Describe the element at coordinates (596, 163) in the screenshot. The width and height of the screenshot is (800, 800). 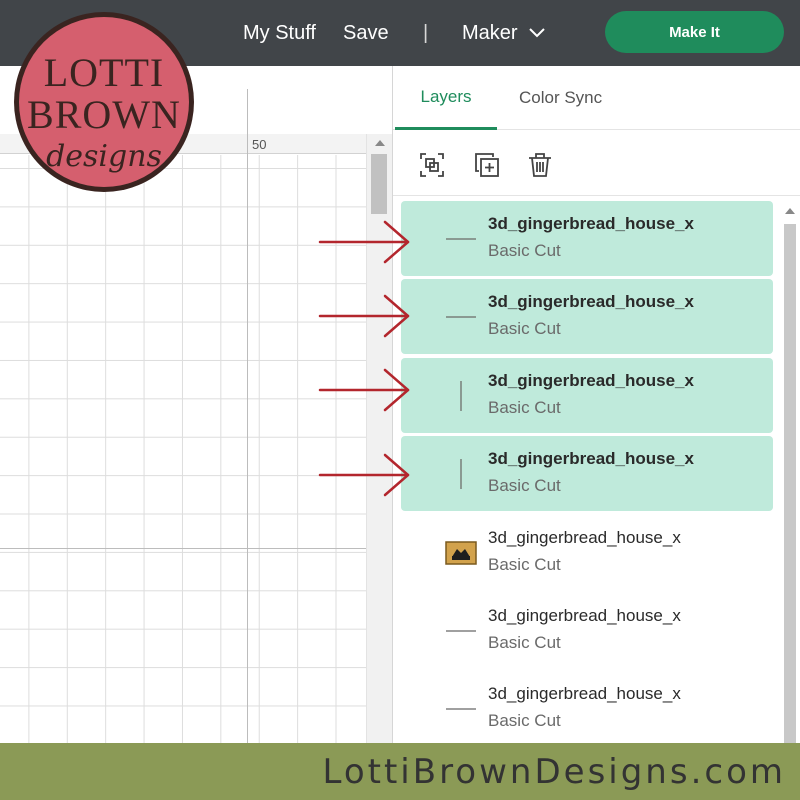
I see `layers-toolbar` at that location.